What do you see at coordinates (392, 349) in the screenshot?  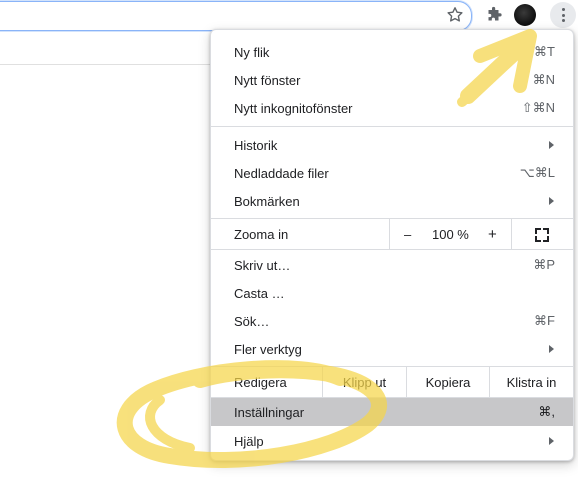 I see `menu-item-more-tools: Fler verktyg` at bounding box center [392, 349].